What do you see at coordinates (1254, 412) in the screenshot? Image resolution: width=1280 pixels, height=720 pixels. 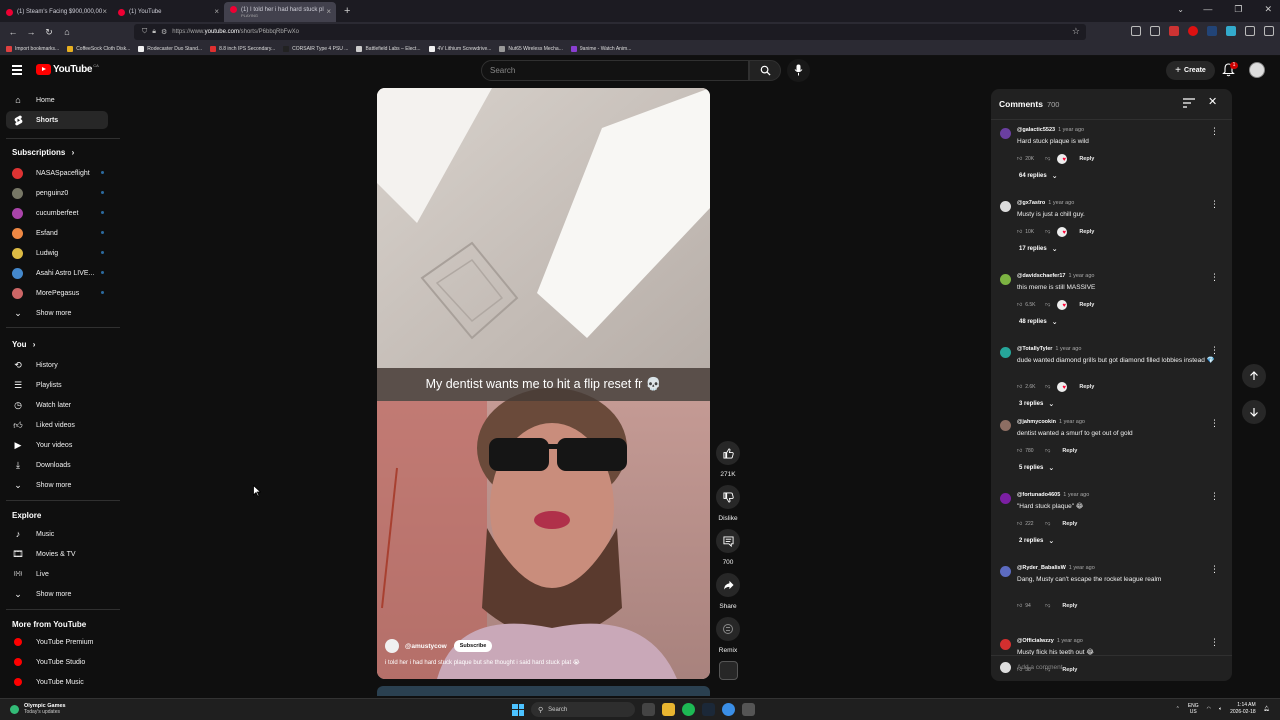 I see `next-short-button` at bounding box center [1254, 412].